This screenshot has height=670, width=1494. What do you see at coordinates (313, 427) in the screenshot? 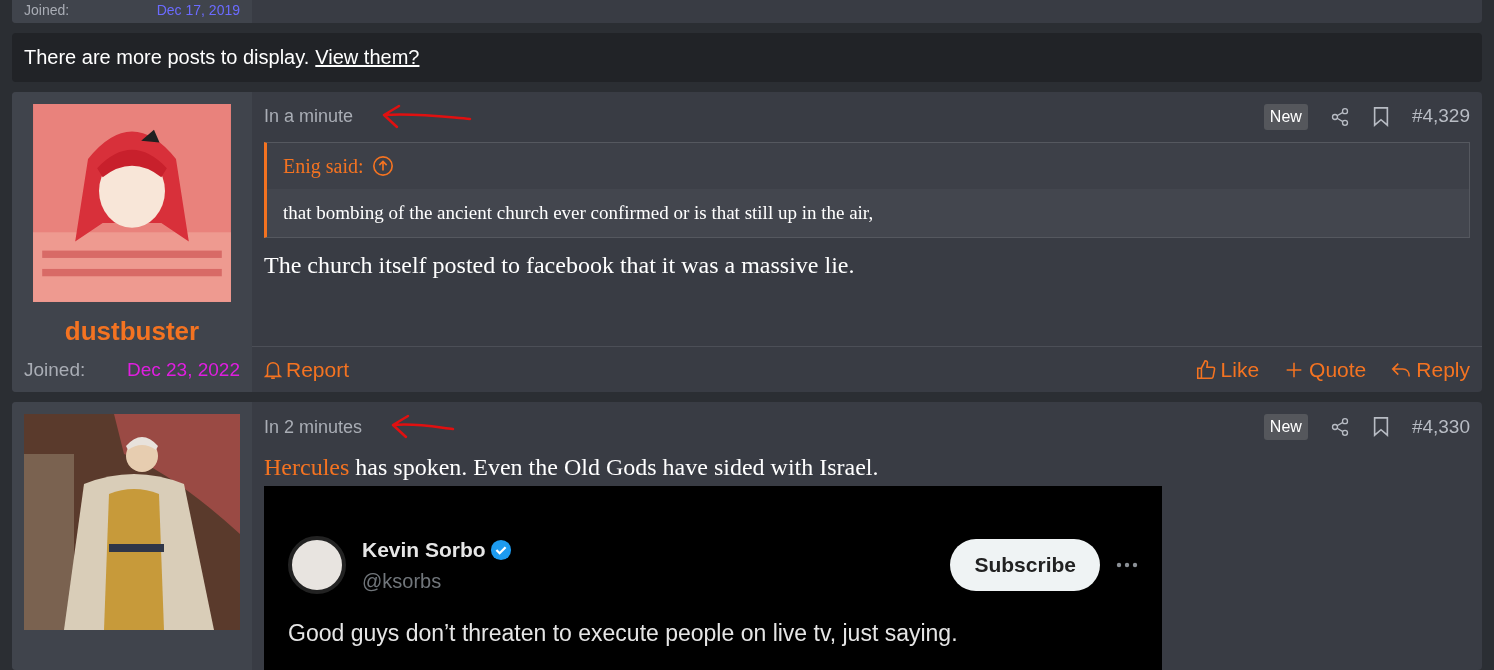
I see `post-time: In 2 minutes` at bounding box center [313, 427].